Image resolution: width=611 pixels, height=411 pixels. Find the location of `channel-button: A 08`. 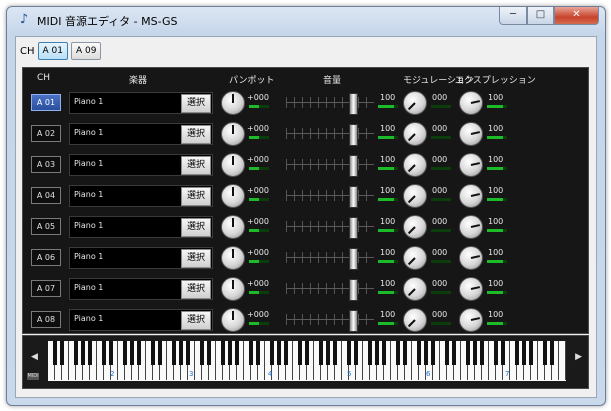

channel-button: A 08 is located at coordinates (46, 319).